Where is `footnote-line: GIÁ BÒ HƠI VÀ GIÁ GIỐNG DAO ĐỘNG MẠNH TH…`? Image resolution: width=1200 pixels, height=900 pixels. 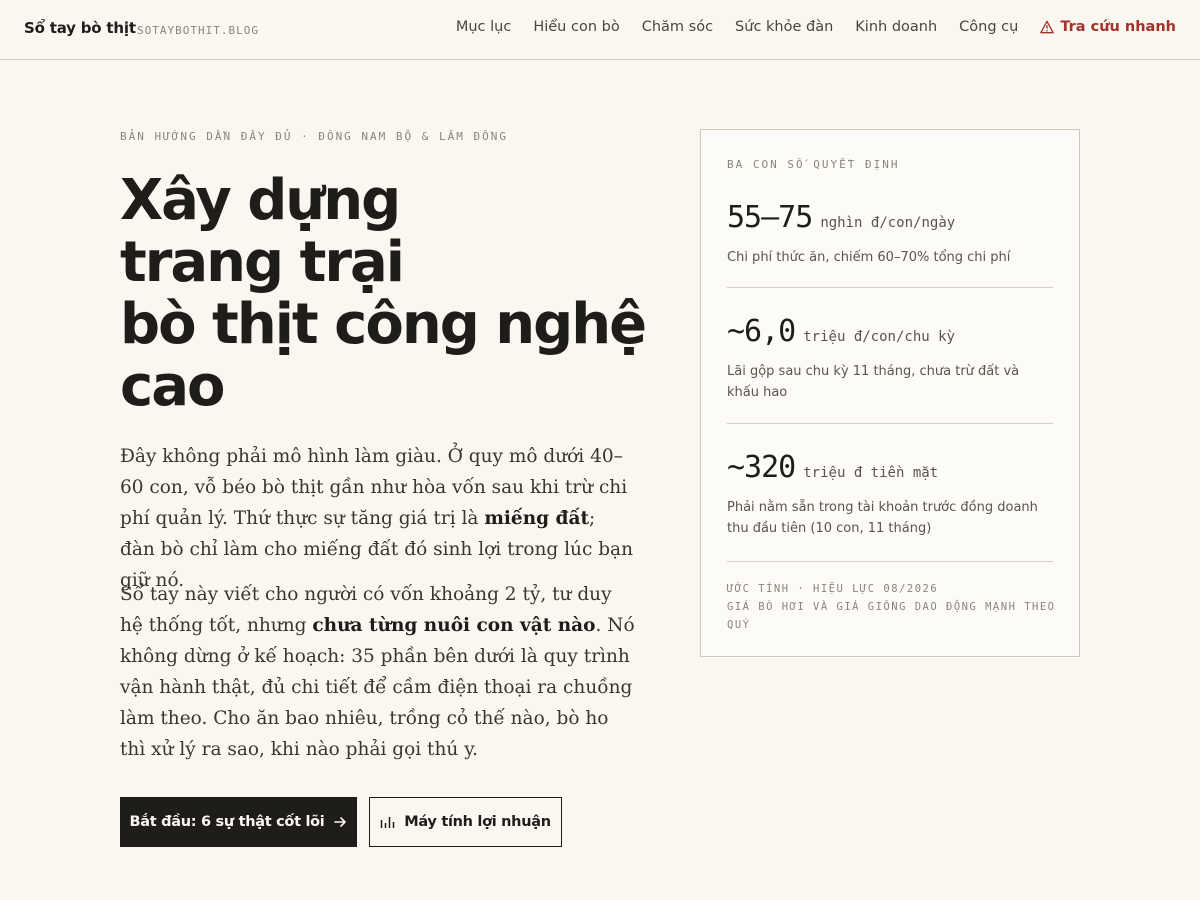
footnote-line: GIÁ BÒ HƠI VÀ GIÁ GIỐNG DAO ĐỘNG MẠNH TH… is located at coordinates (891, 616).